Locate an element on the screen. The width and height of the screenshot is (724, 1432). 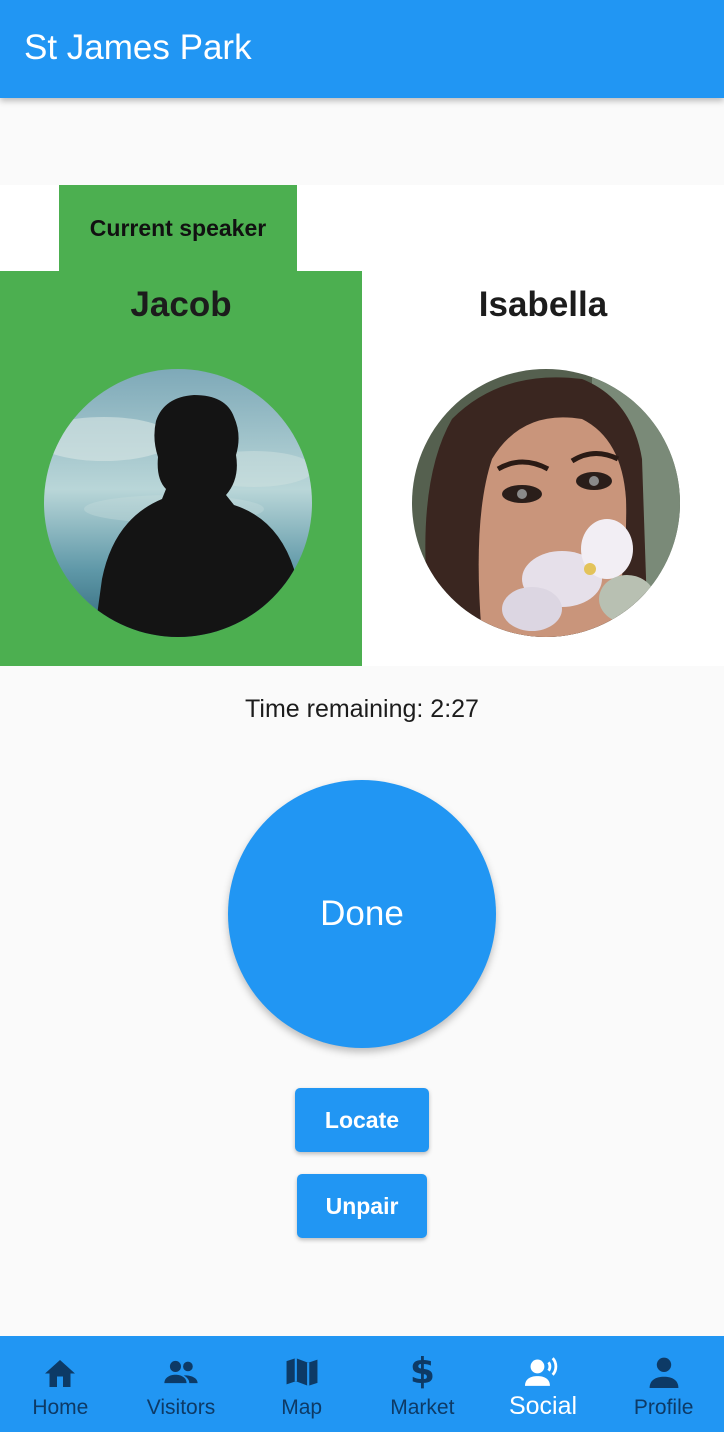
nav-item-market: $ Market is located at coordinates (422, 1384).